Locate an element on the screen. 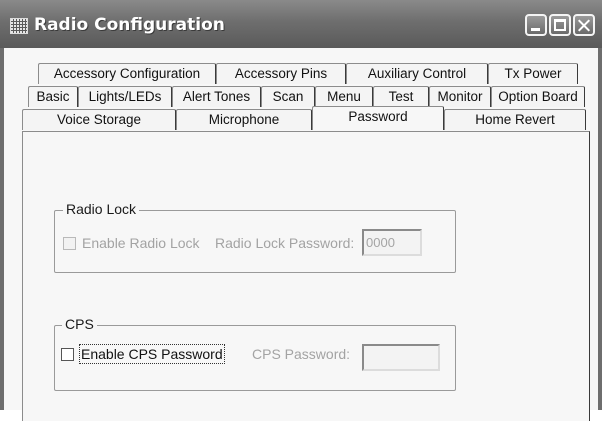  close-button is located at coordinates (584, 25).